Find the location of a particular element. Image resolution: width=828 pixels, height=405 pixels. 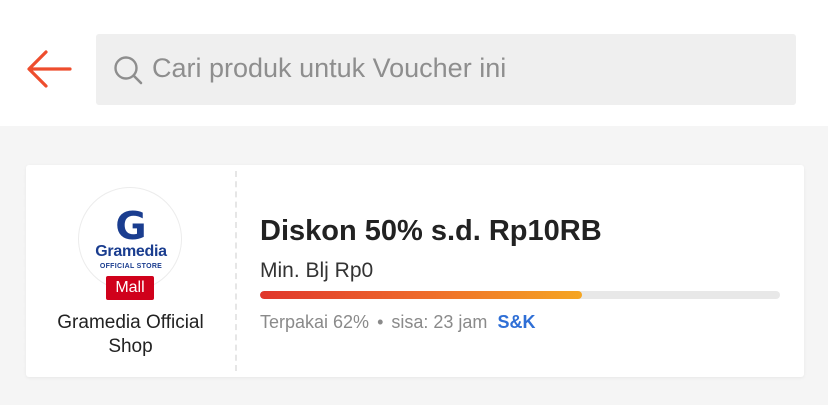

used-percent: Terpakai 62% is located at coordinates (315, 322).